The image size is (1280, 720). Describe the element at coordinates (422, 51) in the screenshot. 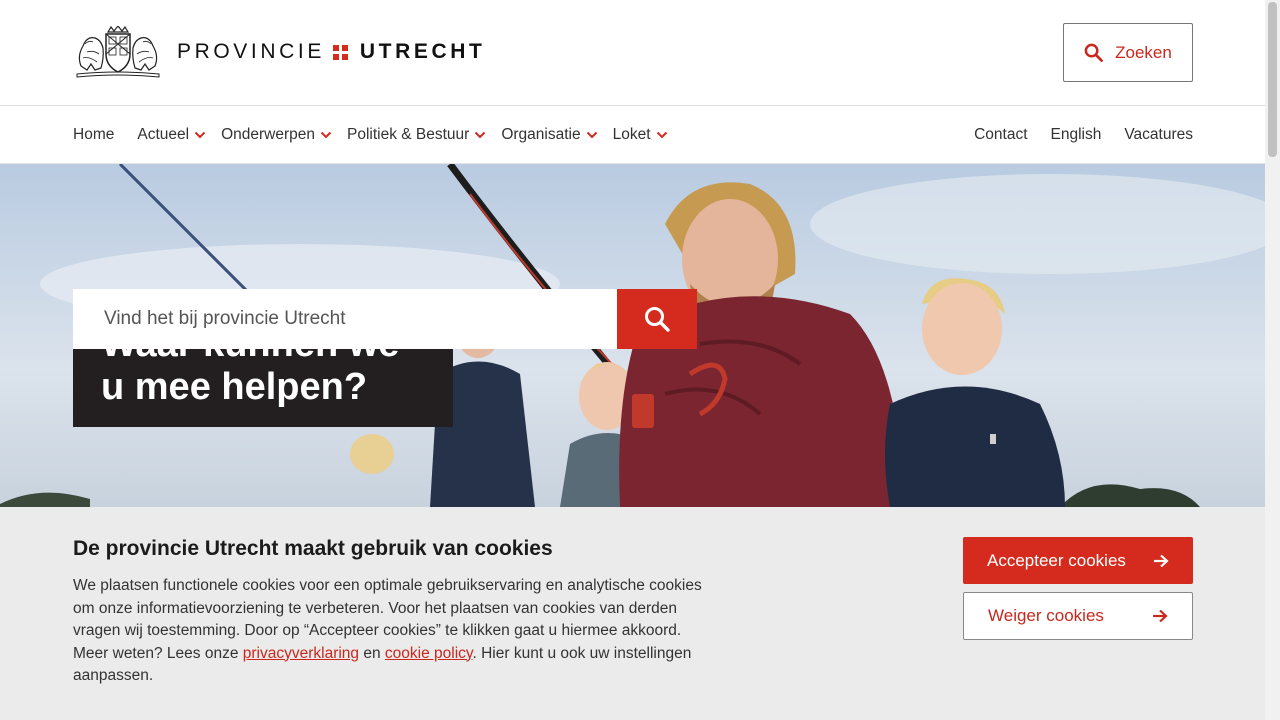

I see `brand-name-part2: UTRECHT` at that location.